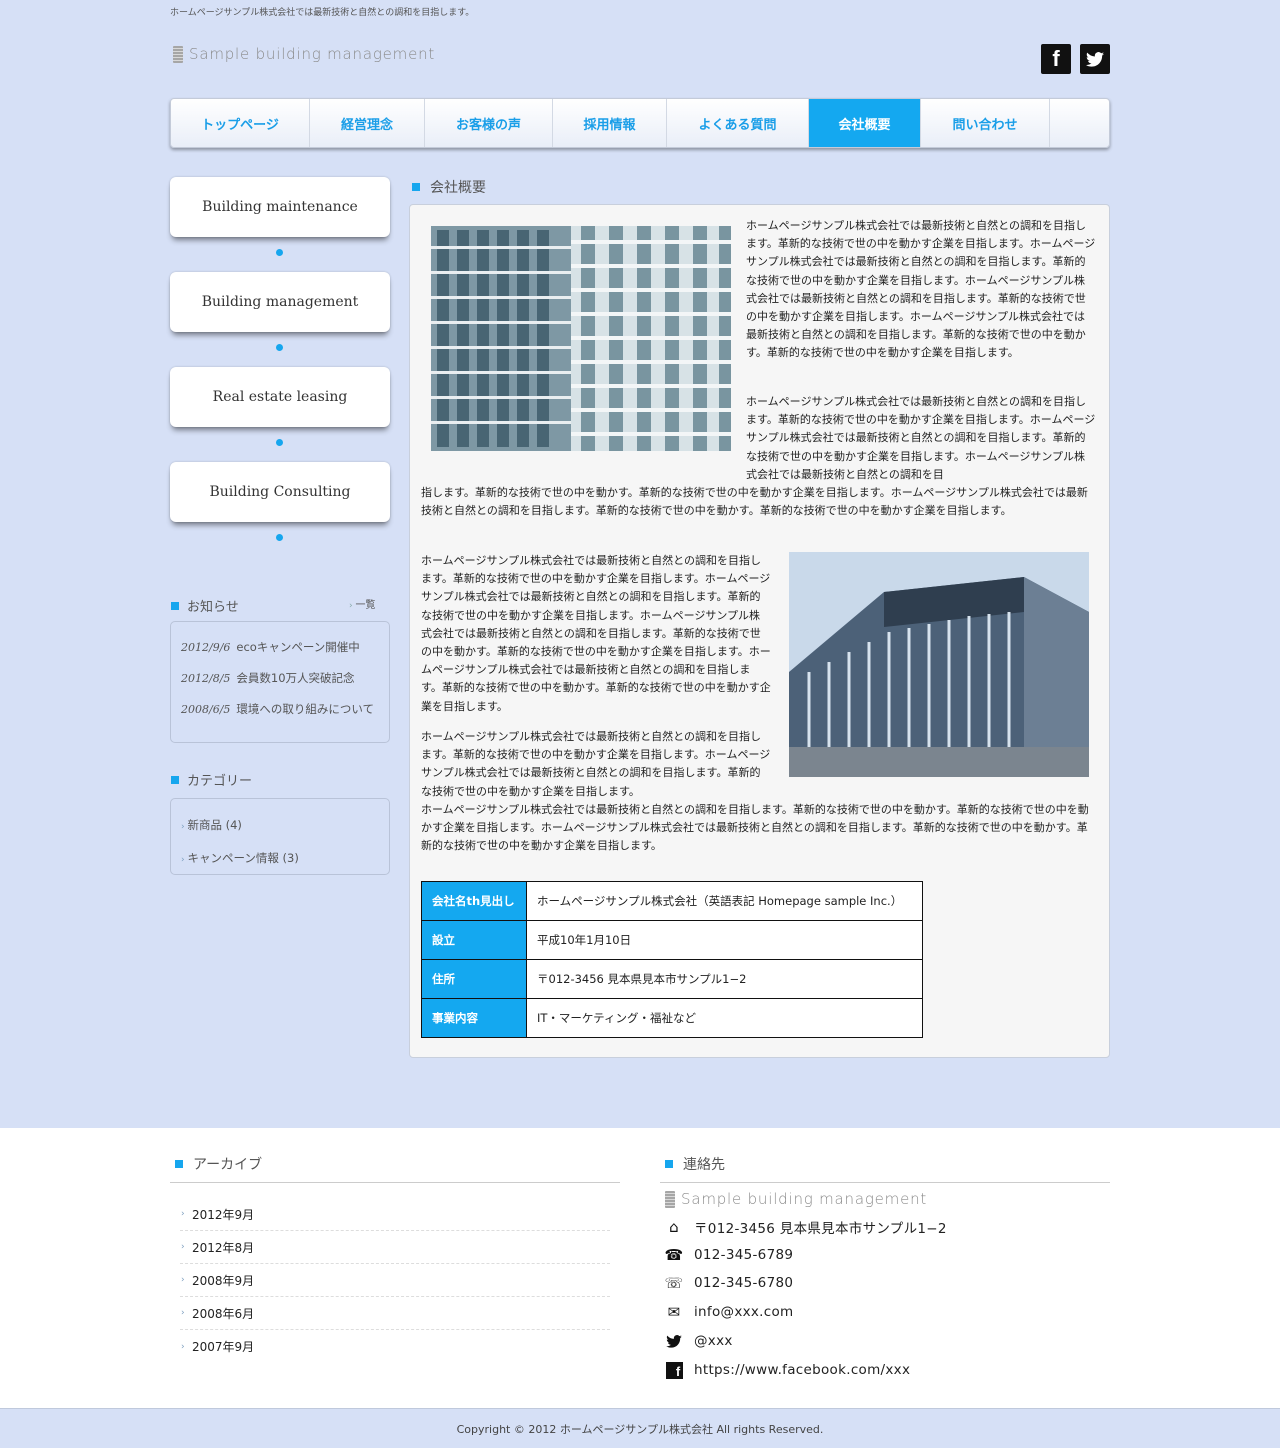 The height and width of the screenshot is (1448, 1280). I want to click on page-heading: 会社概要, so click(449, 187).